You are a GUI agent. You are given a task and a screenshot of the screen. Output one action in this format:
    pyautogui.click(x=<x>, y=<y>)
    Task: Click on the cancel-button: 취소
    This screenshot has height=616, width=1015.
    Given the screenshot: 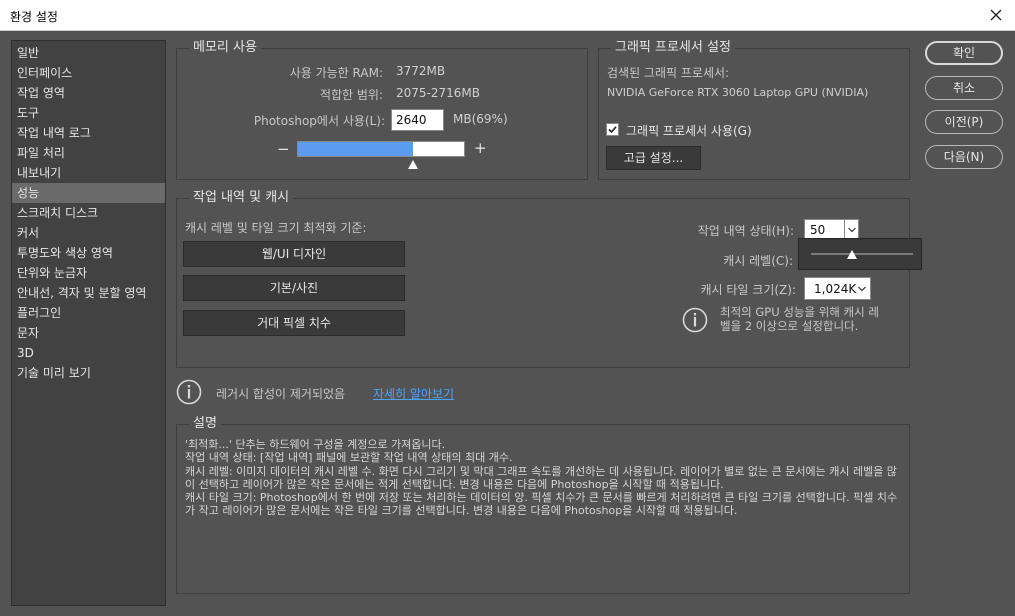 What is the action you would take?
    pyautogui.click(x=964, y=88)
    